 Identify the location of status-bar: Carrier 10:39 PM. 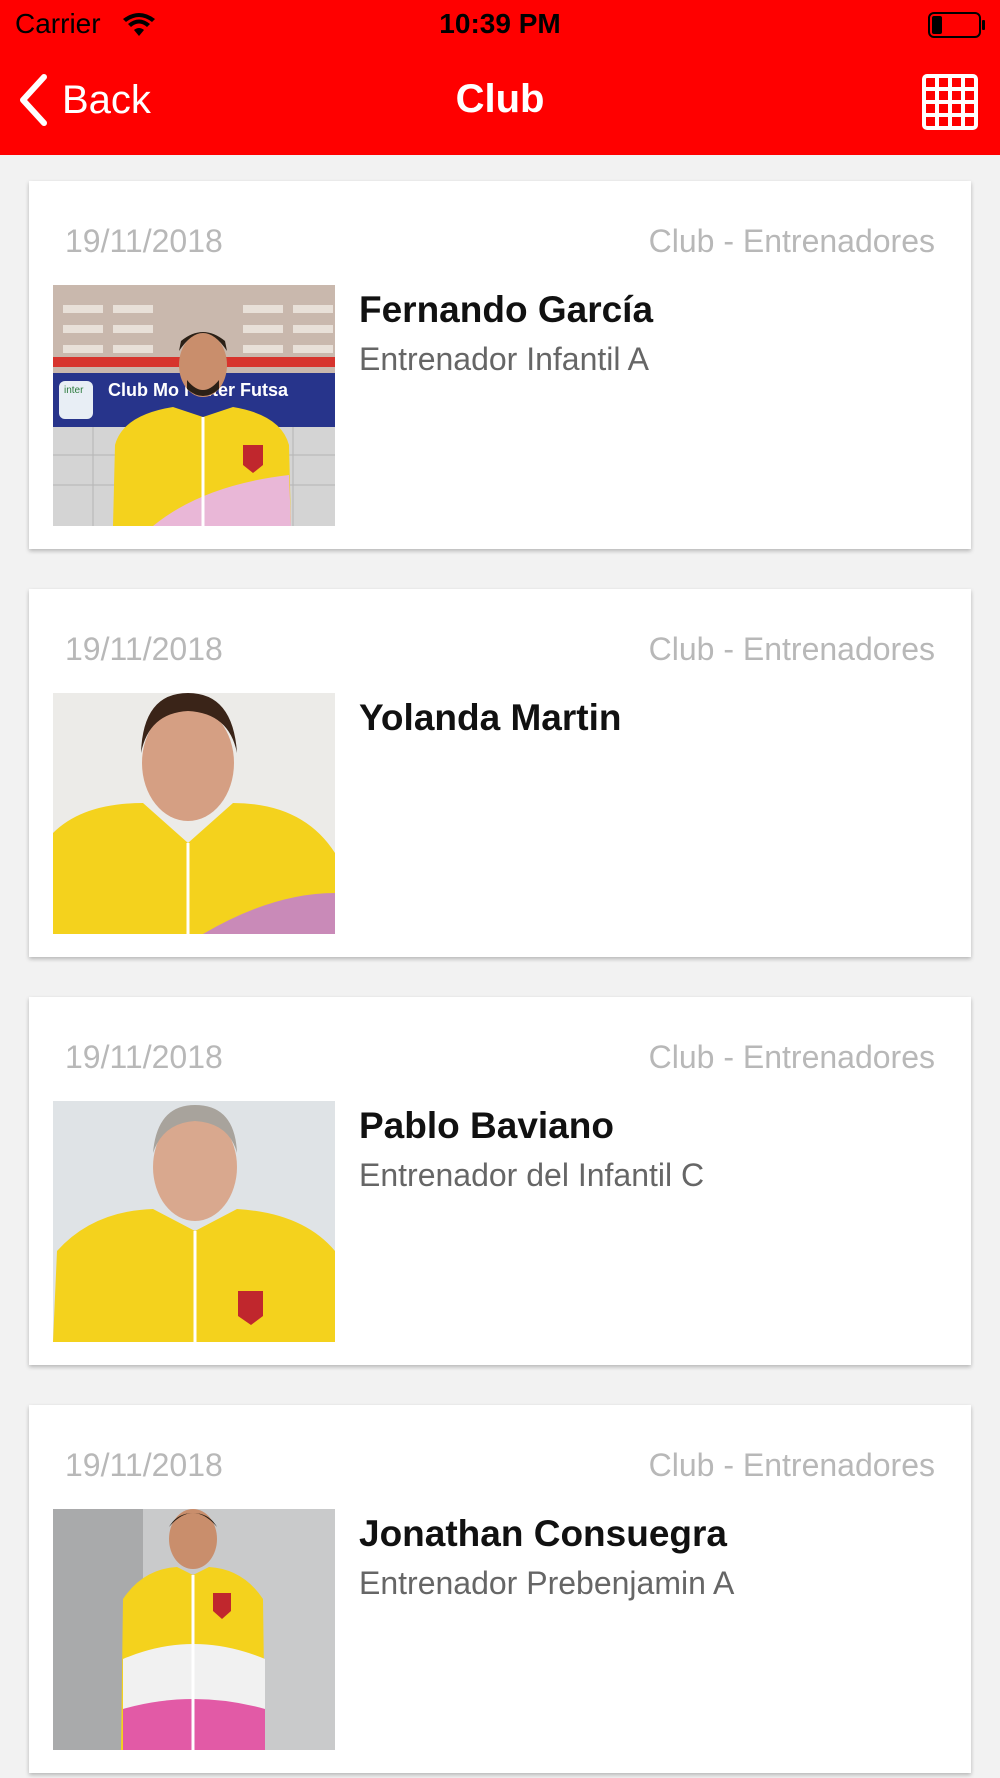
(500, 25).